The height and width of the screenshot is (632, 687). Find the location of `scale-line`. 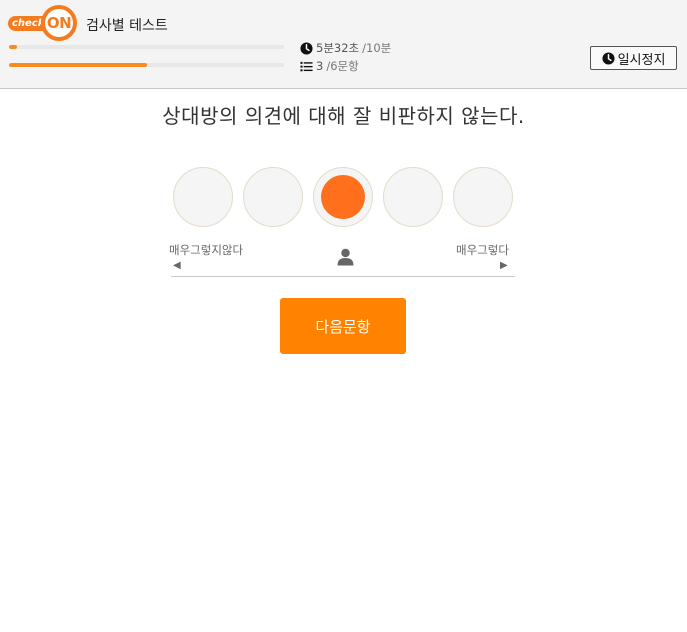

scale-line is located at coordinates (343, 276).